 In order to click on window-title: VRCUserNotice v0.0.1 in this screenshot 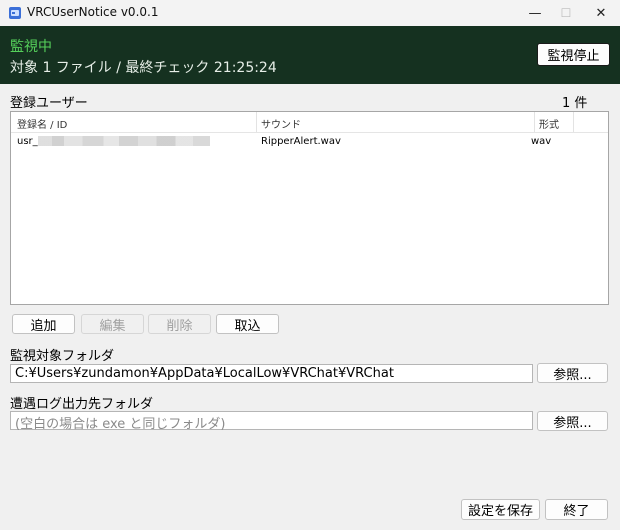, I will do `click(93, 12)`.